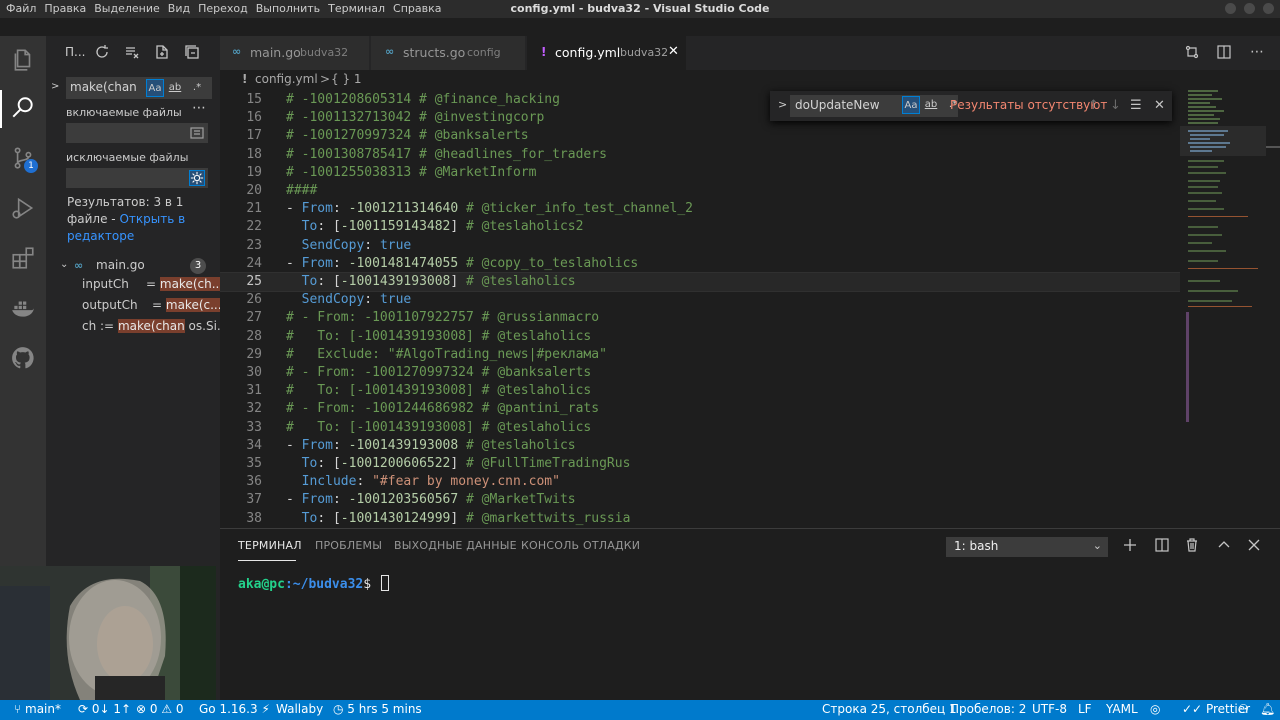 The width and height of the screenshot is (1280, 720). I want to click on notifications-icon: 🔔︎, so click(1267, 709).